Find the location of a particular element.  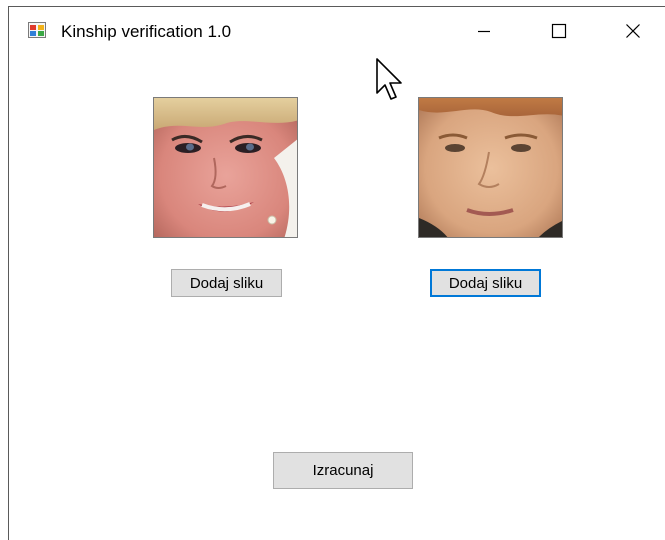

title-bar: Kinship verification 1.0 is located at coordinates (337, 33).